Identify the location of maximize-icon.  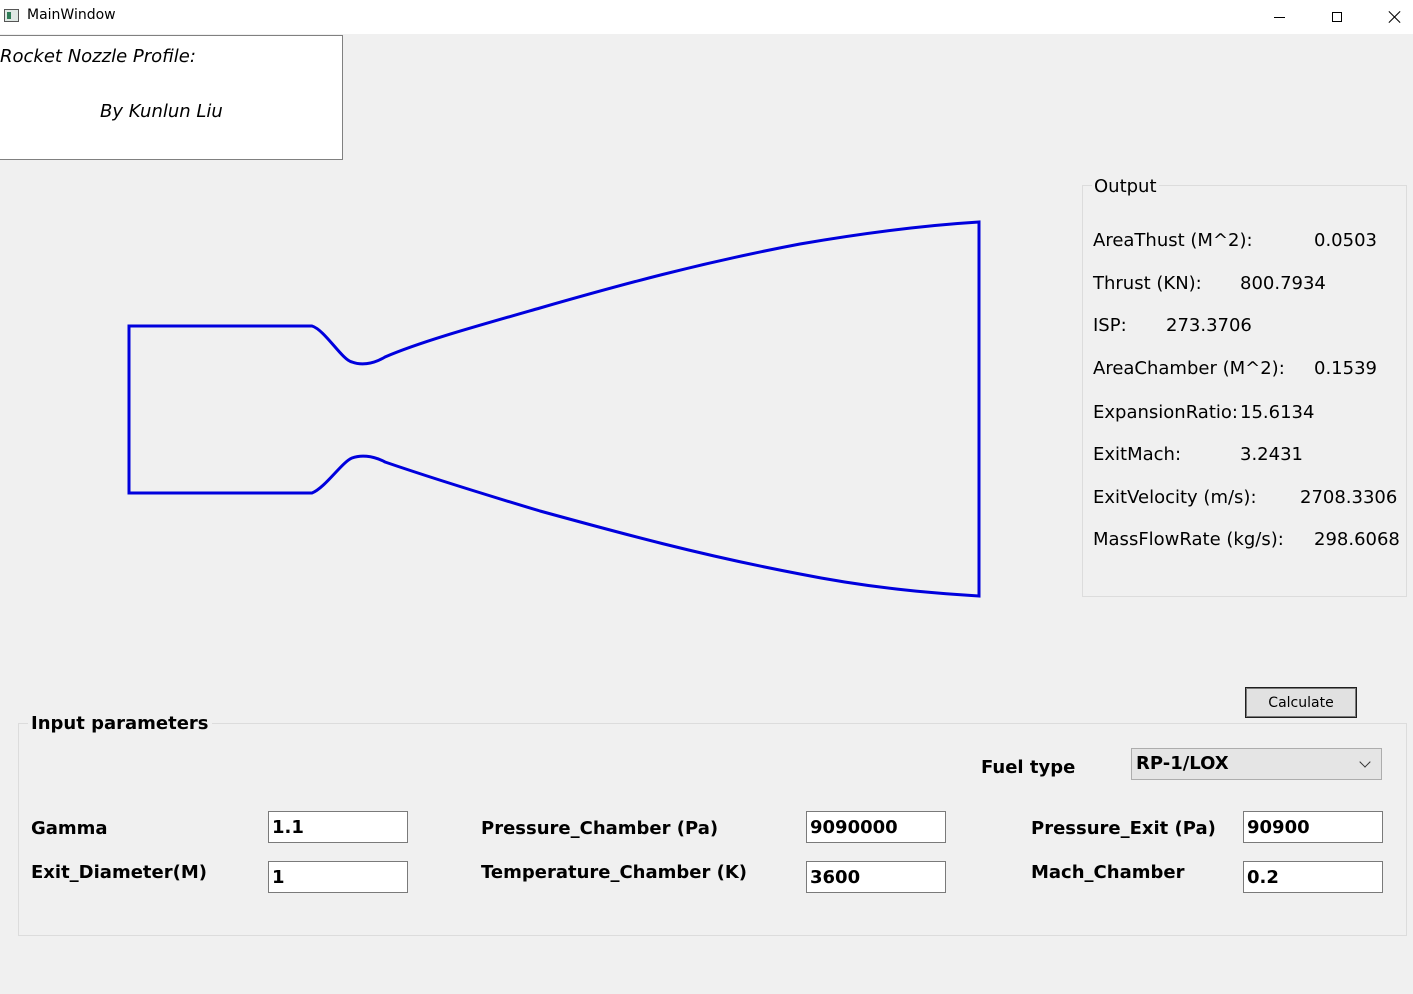
(1337, 17).